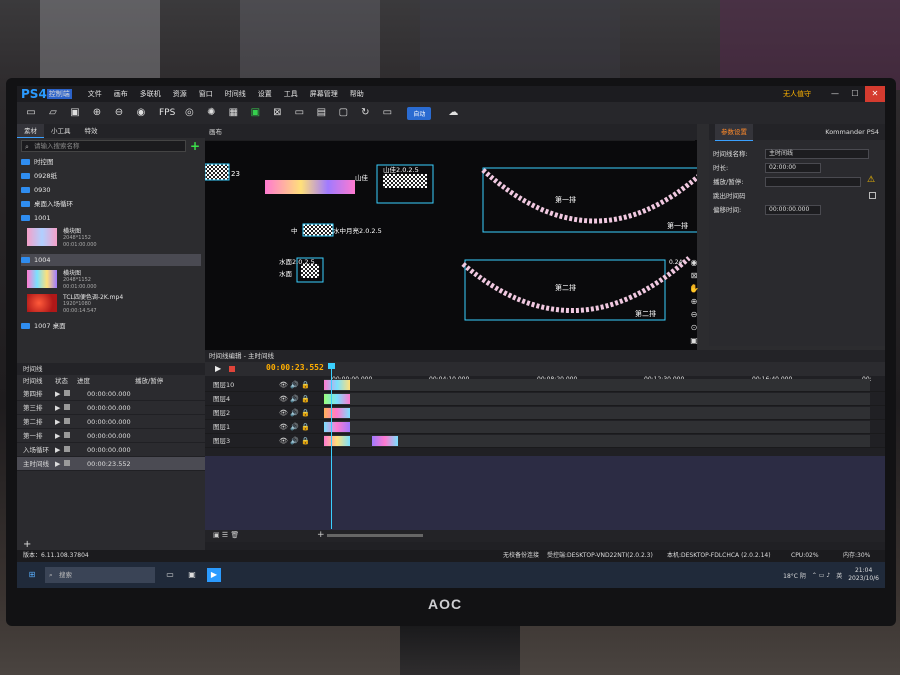  Describe the element at coordinates (734, 132) in the screenshot. I see `tab-parameters: 参数设置` at that location.